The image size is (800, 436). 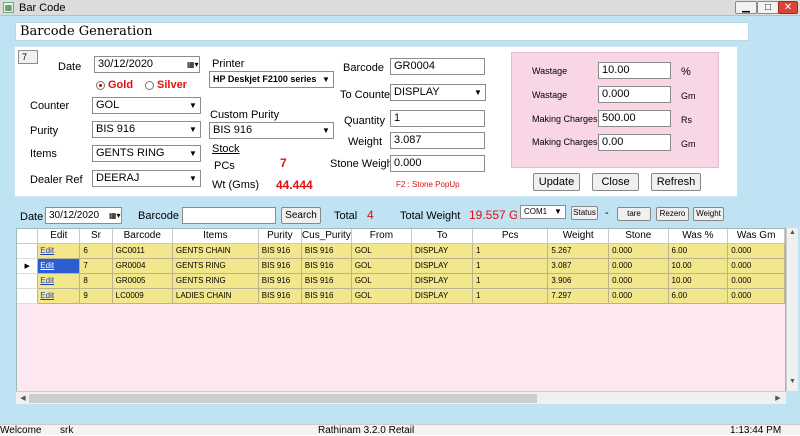 I want to click on cell-sr: 7, so click(x=96, y=266).